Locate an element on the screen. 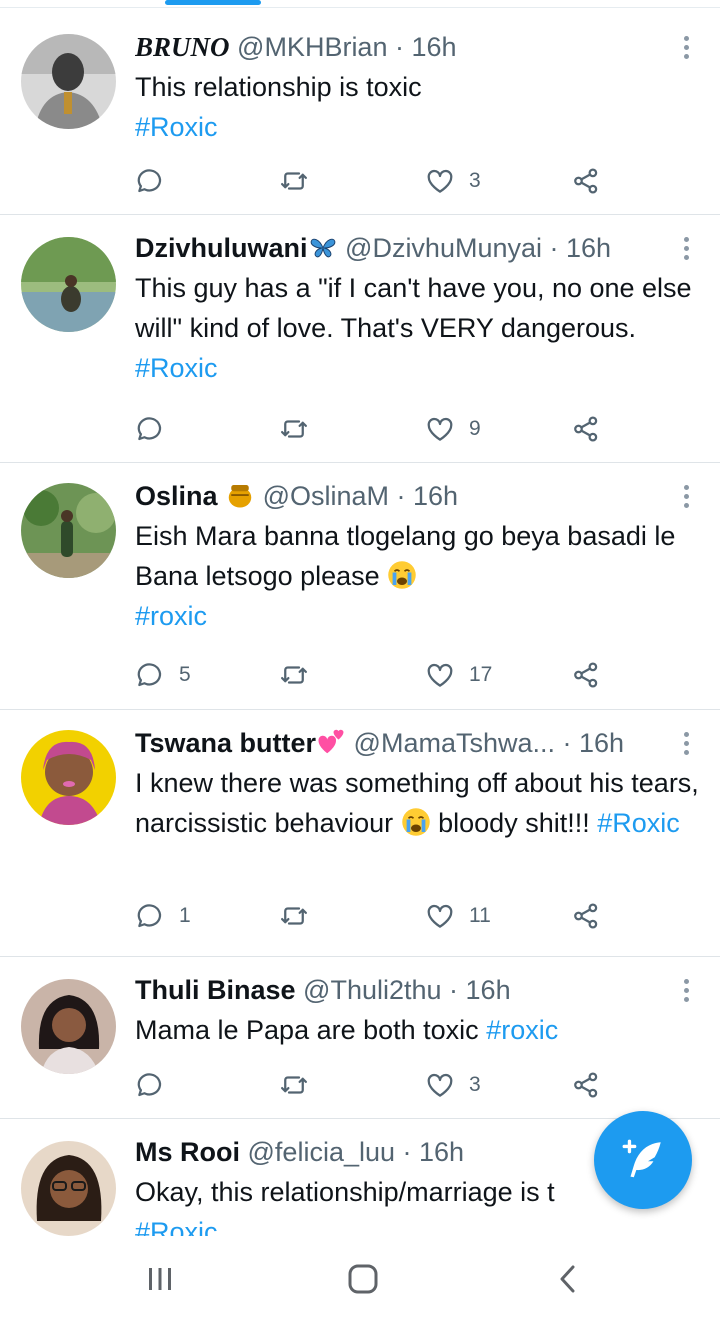 This screenshot has width=720, height=1321. display-name: Tswana butter is located at coordinates (225, 743).